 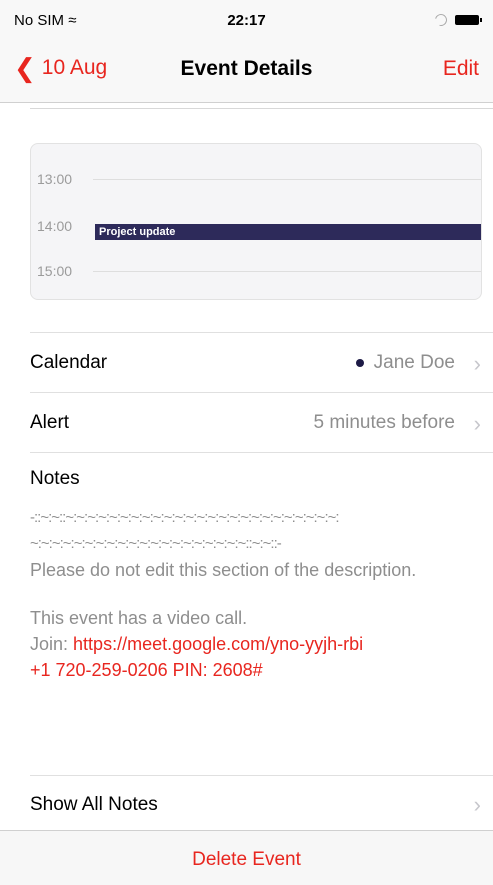 What do you see at coordinates (49, 644) in the screenshot?
I see `join-label: Join:` at bounding box center [49, 644].